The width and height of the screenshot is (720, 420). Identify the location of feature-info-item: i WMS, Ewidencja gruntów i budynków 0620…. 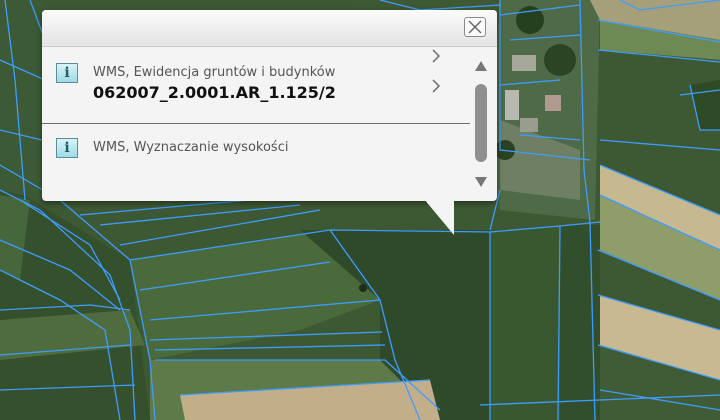
(256, 85).